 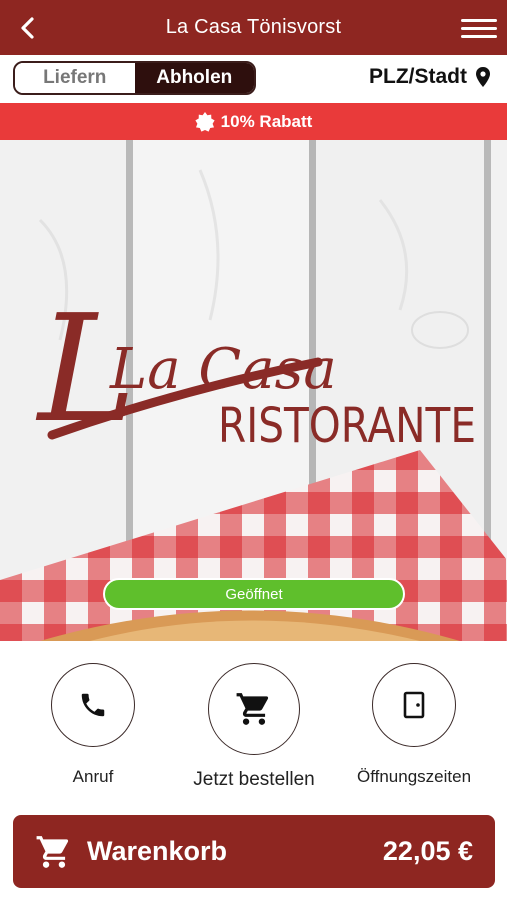 I want to click on door-icon, so click(x=414, y=705).